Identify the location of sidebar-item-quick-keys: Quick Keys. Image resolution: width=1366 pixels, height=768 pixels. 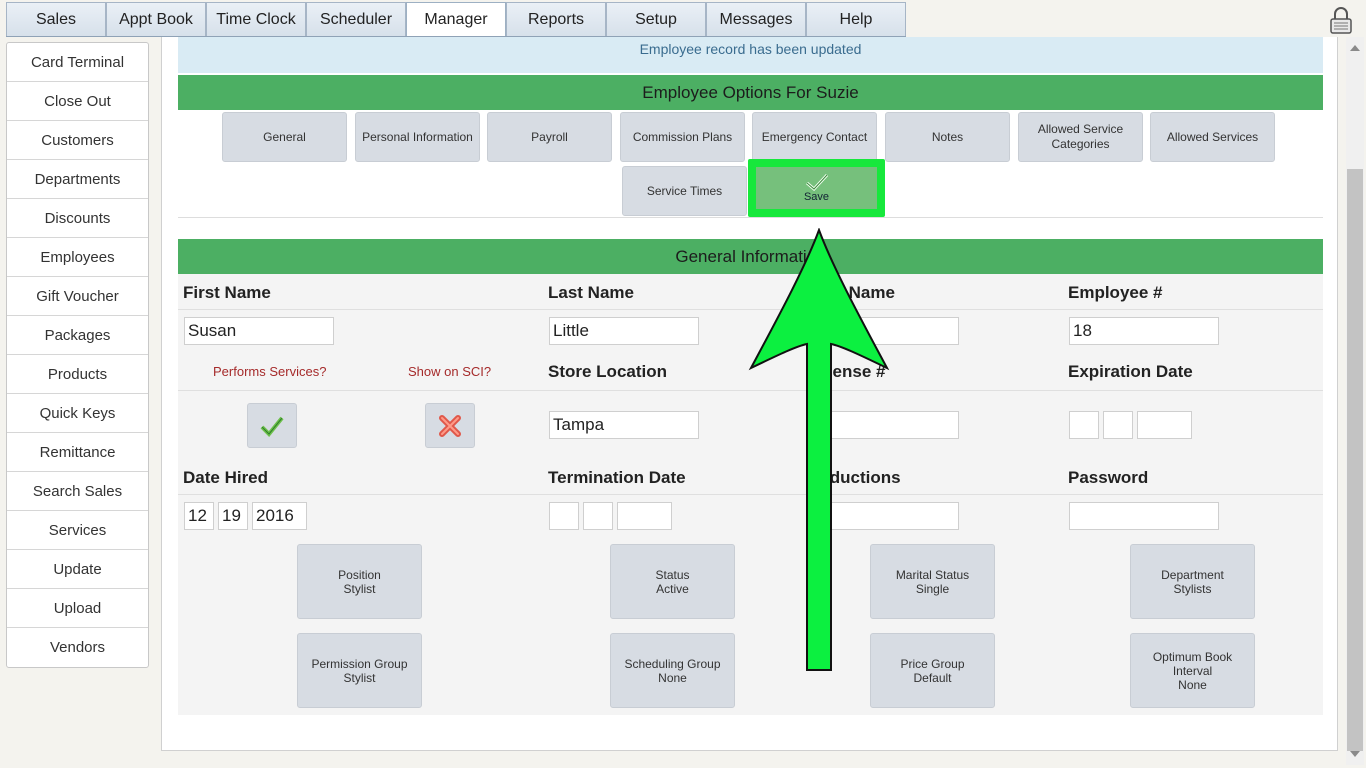
(77, 413).